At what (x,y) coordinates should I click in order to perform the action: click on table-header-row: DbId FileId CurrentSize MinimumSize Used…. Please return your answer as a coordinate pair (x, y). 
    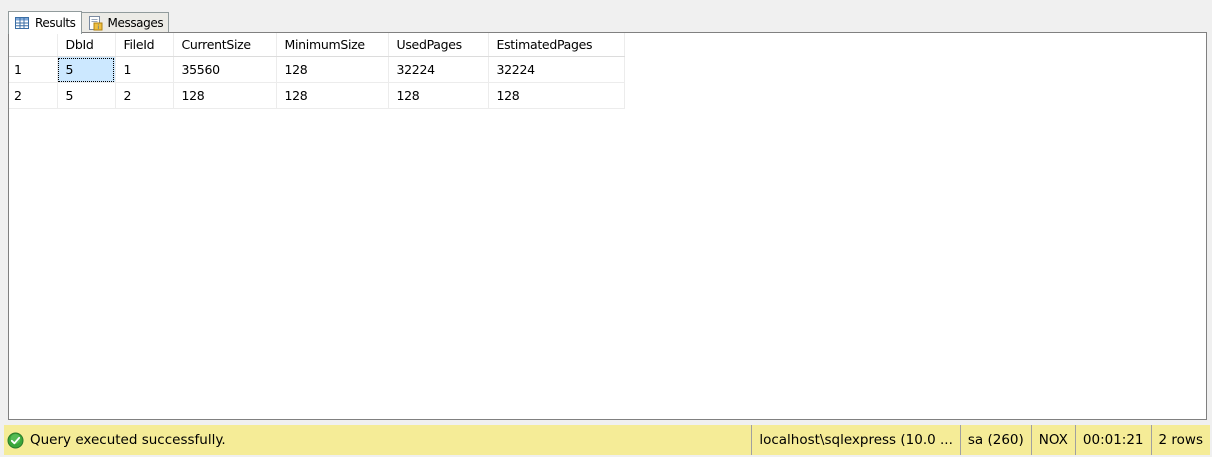
    Looking at the image, I should click on (317, 45).